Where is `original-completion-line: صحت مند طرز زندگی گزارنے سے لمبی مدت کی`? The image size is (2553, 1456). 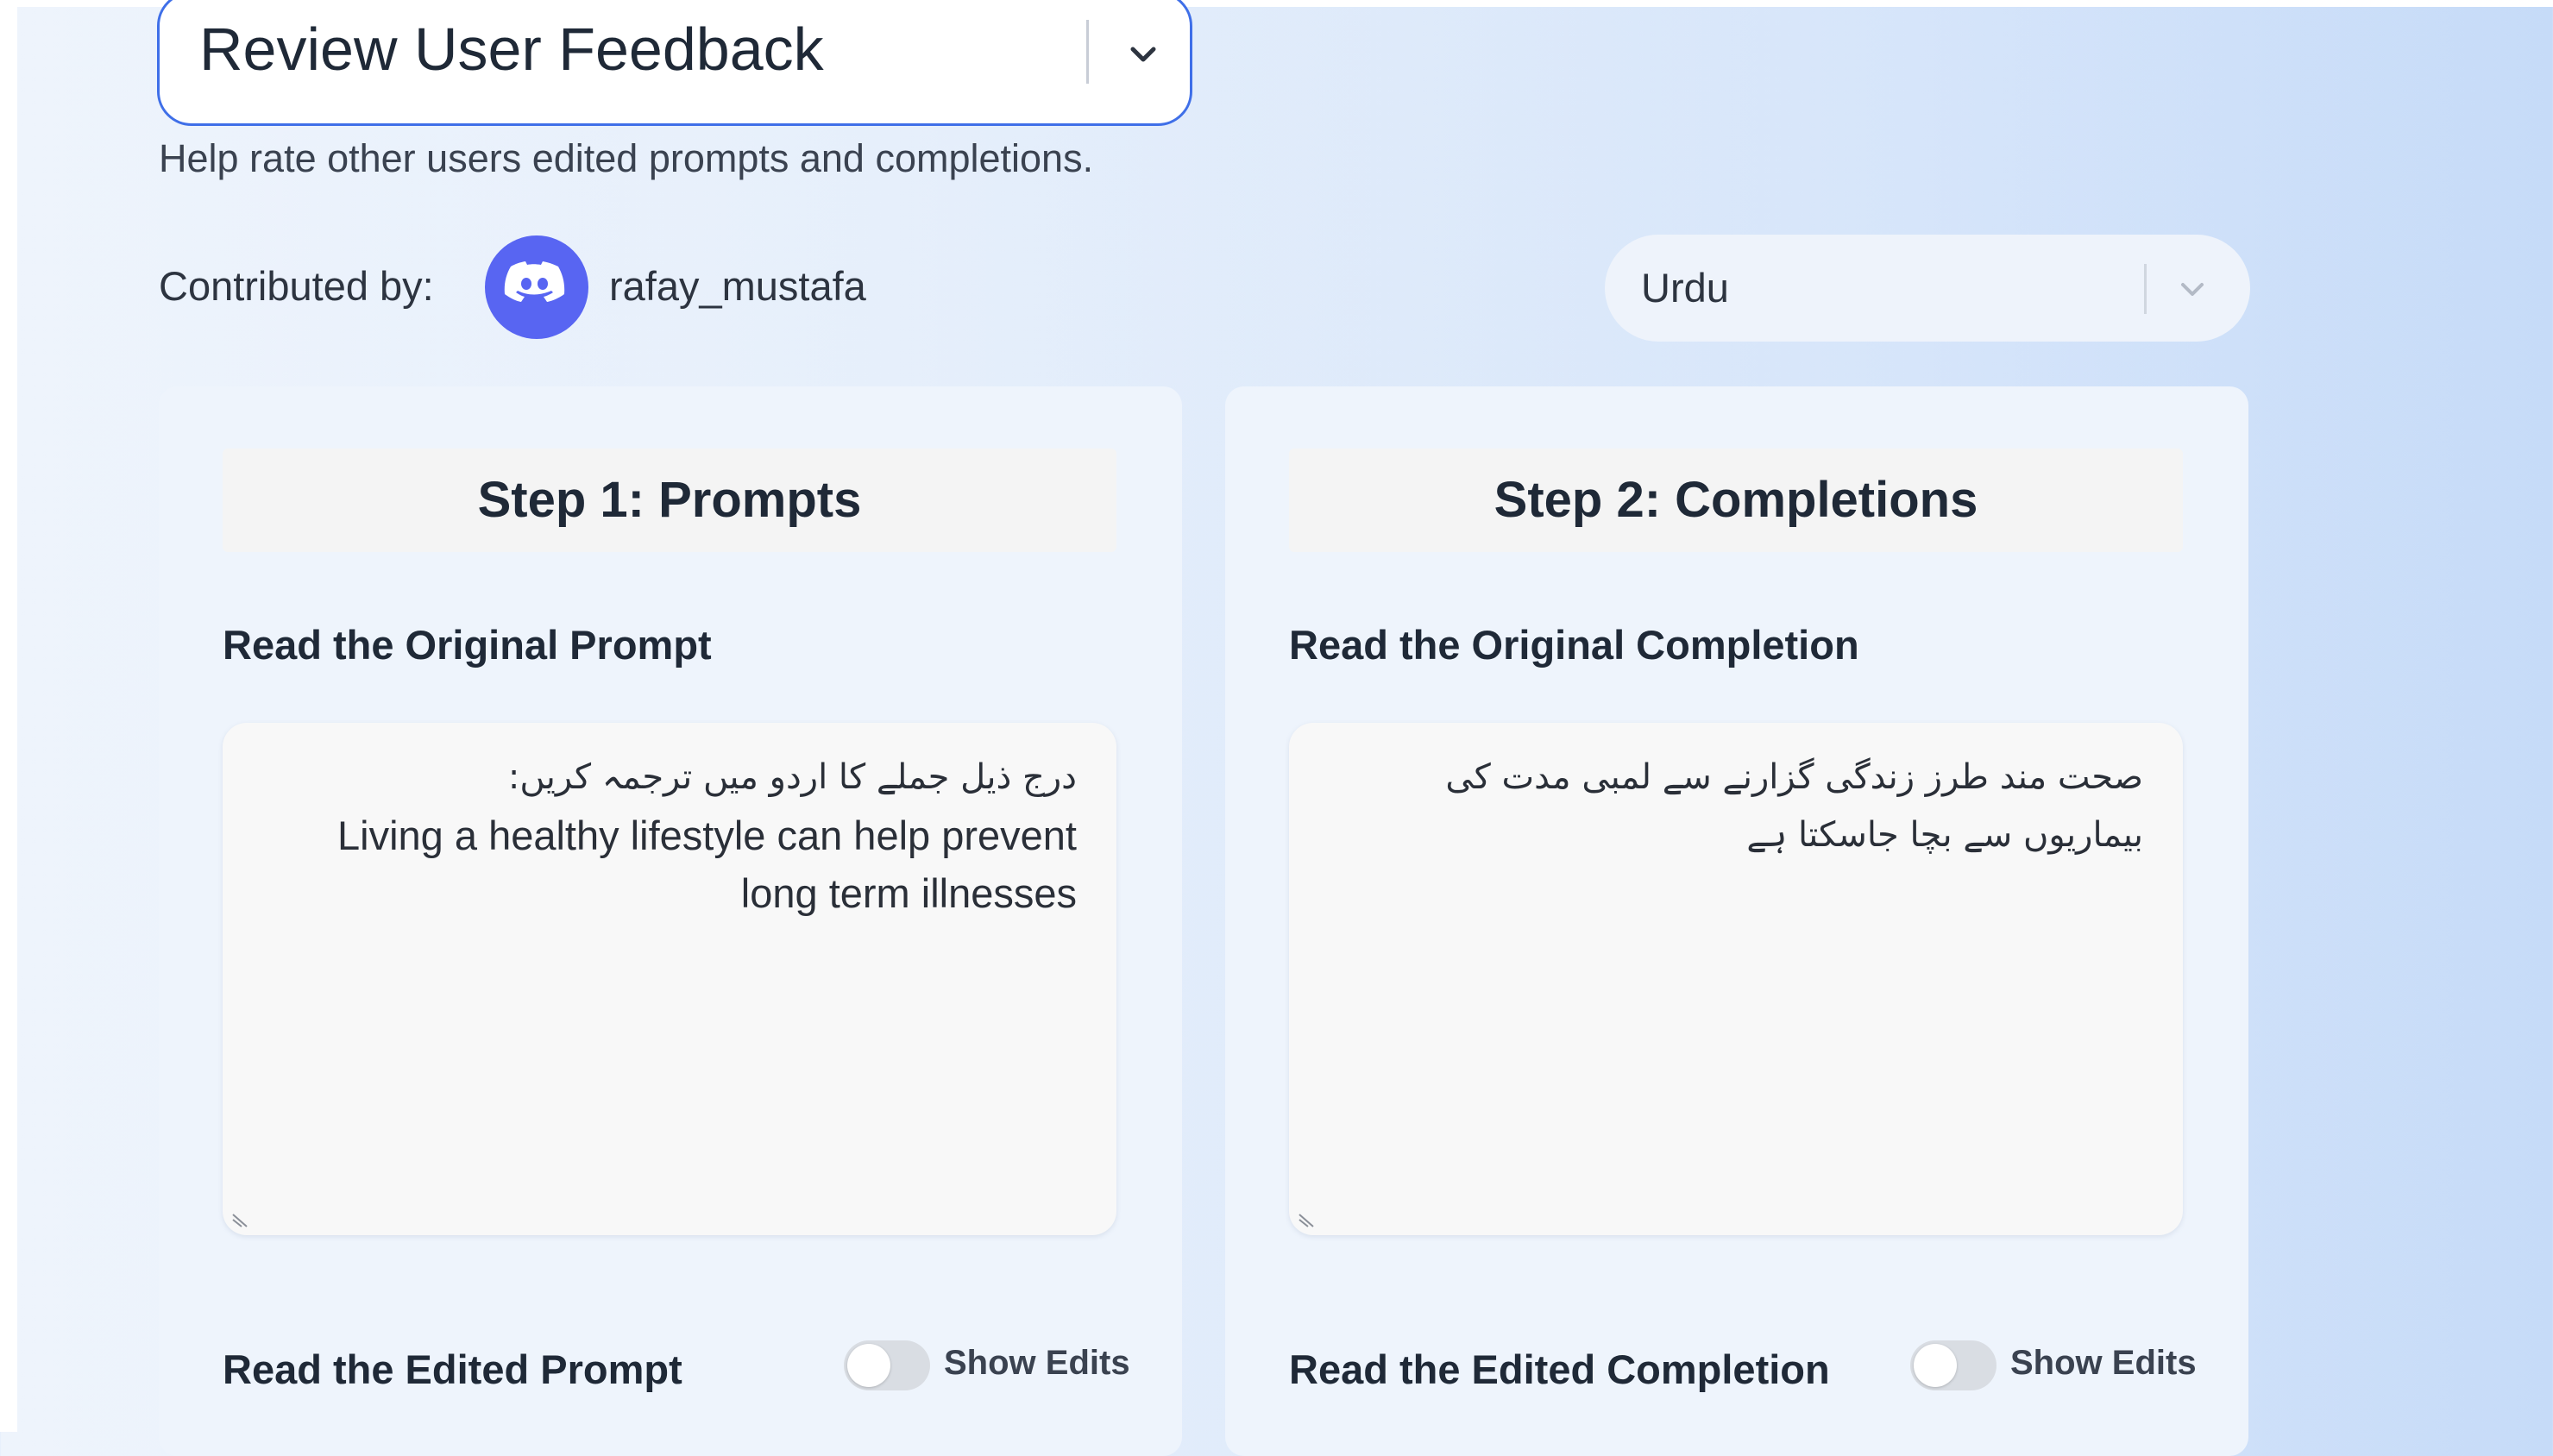
original-completion-line: صحت مند طرز زندگی گزارنے سے لمبی مدت کی is located at coordinates (1794, 777).